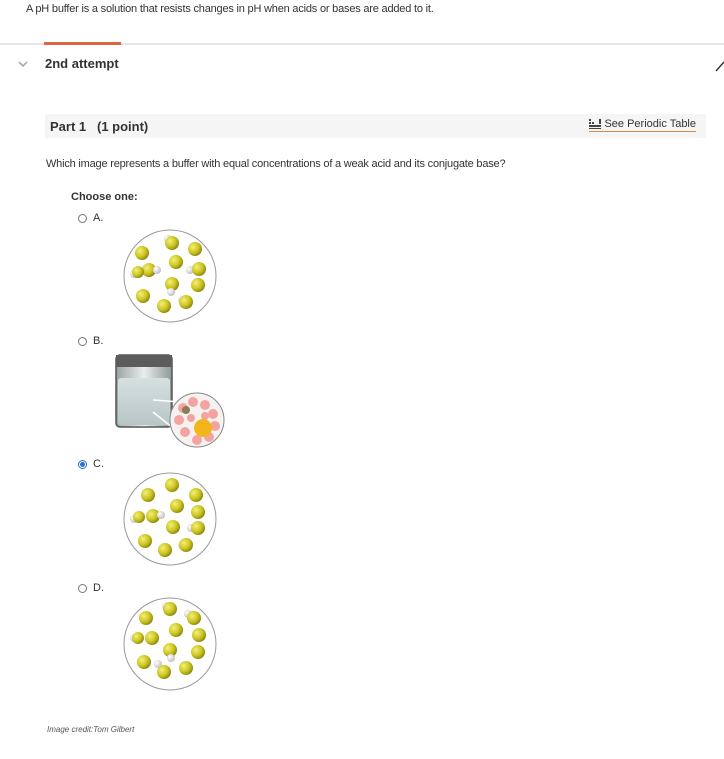 This screenshot has height=759, width=724. I want to click on periodic-table-icon, so click(595, 123).